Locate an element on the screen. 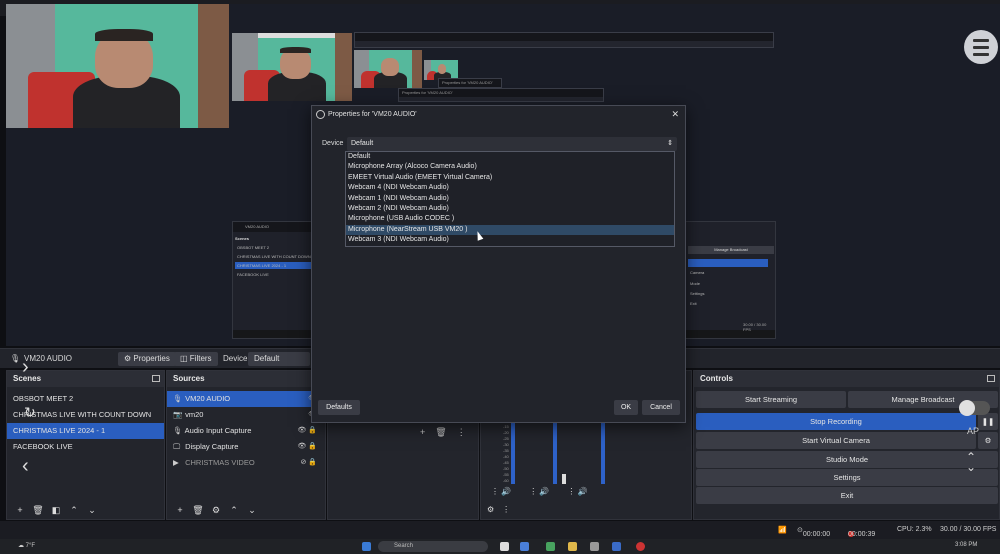  webcam-frame-small is located at coordinates (388, 69).